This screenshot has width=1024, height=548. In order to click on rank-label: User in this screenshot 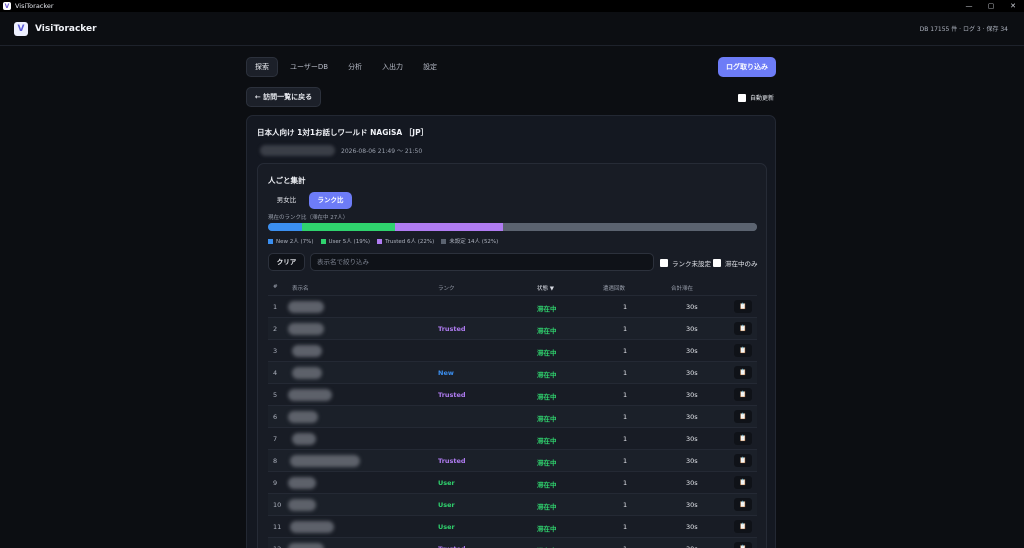, I will do `click(446, 483)`.